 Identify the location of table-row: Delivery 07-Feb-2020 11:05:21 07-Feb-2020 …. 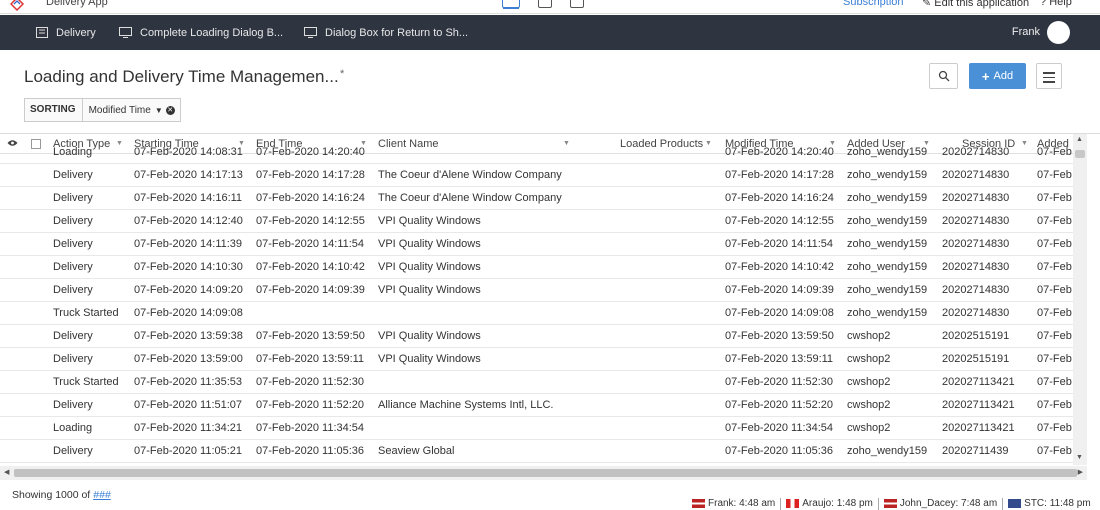
(536, 451).